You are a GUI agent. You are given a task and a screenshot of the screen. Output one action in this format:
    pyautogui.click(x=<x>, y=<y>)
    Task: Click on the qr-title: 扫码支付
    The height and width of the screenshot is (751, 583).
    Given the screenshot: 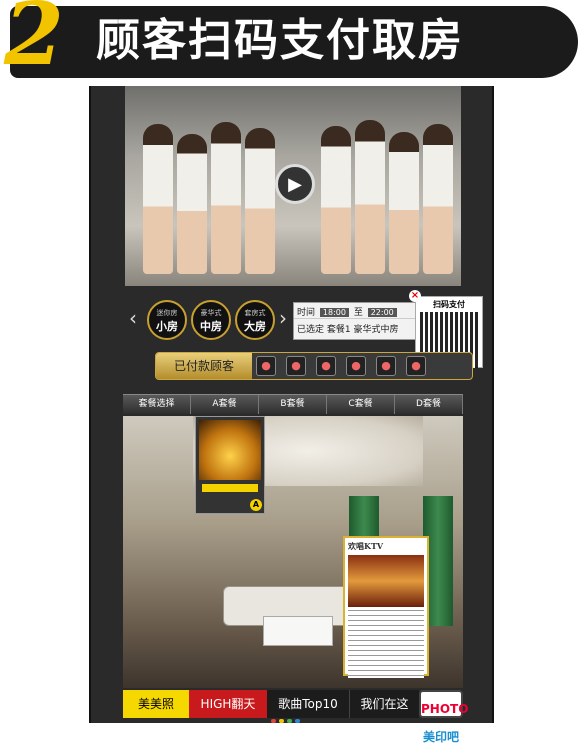 What is the action you would take?
    pyautogui.click(x=449, y=304)
    